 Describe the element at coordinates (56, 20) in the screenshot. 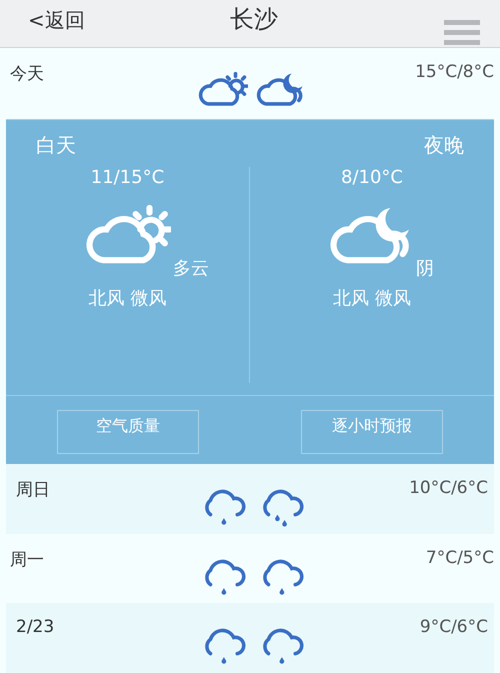

I see `back-link: <返回` at that location.